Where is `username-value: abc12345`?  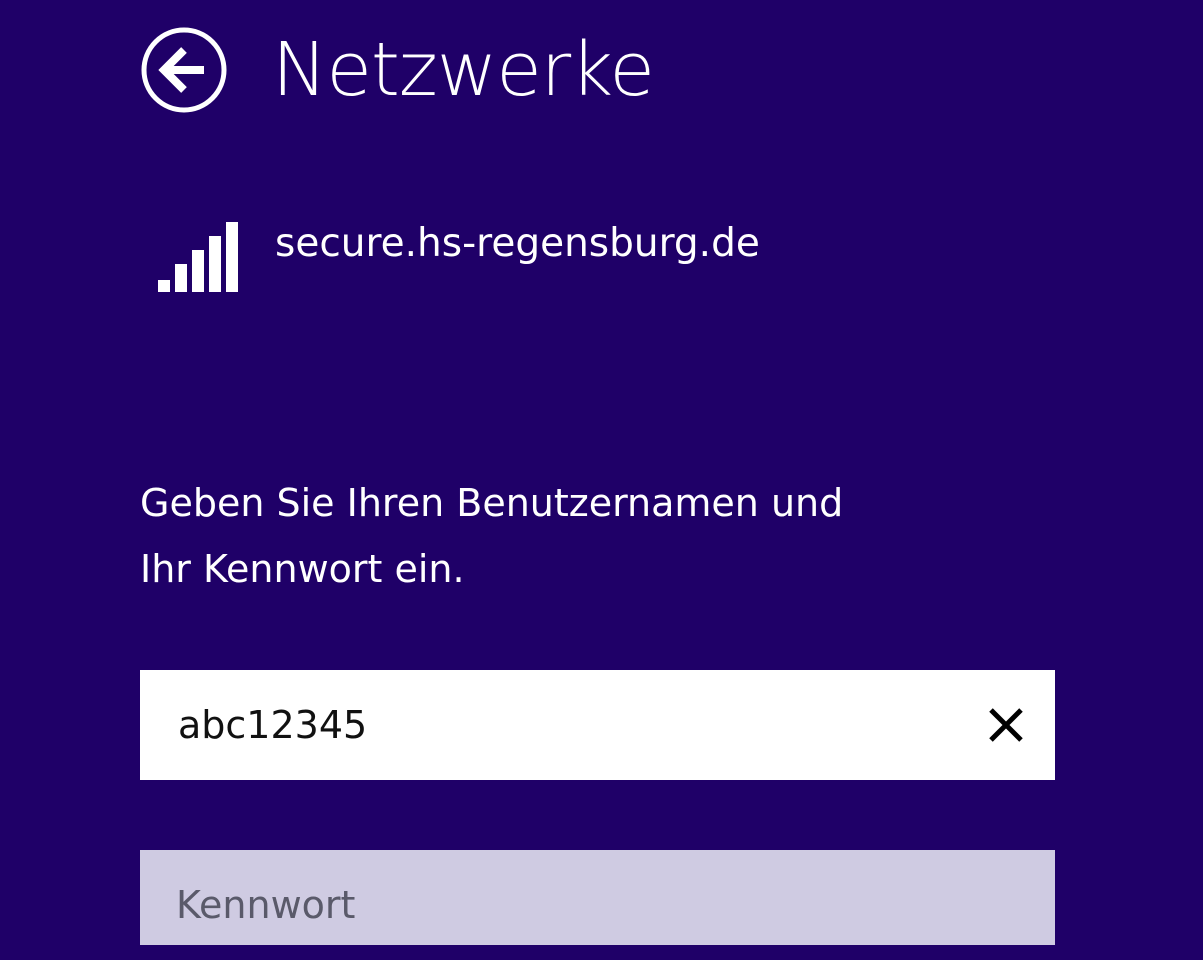
username-value: abc12345 is located at coordinates (273, 725).